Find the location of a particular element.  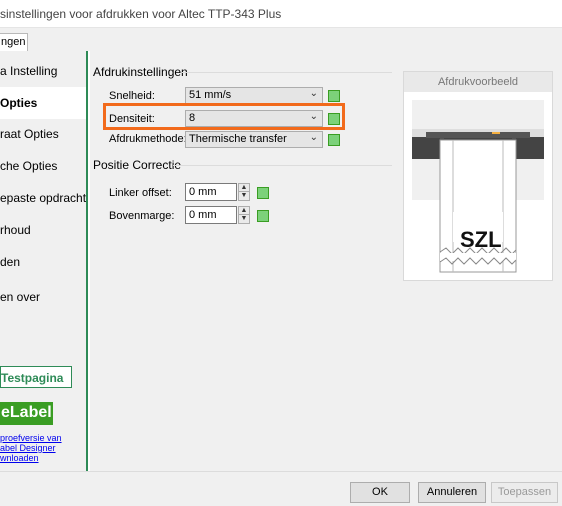

promo-line: abel Designer is located at coordinates (43, 448).